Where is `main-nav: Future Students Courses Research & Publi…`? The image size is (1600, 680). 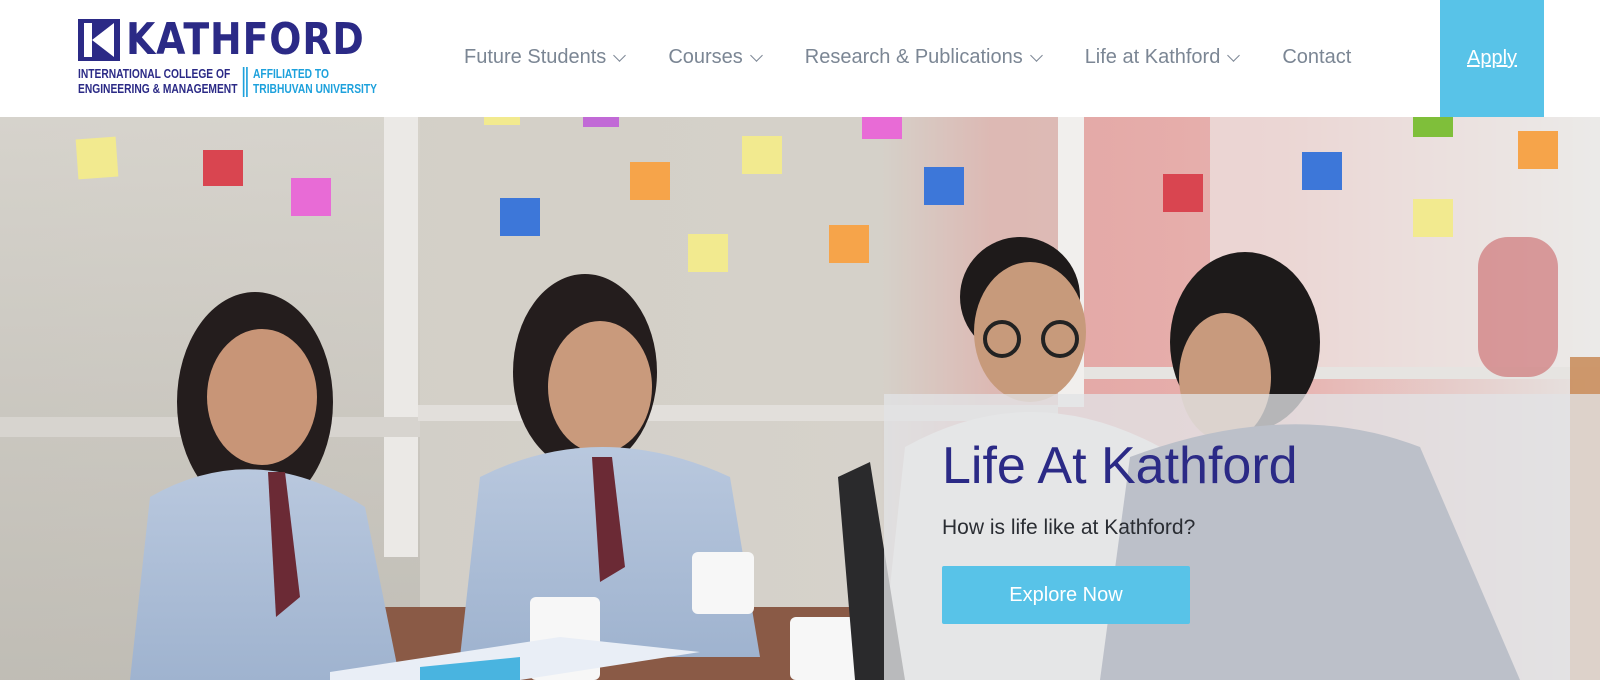 main-nav: Future Students Courses Research & Publi… is located at coordinates (929, 57).